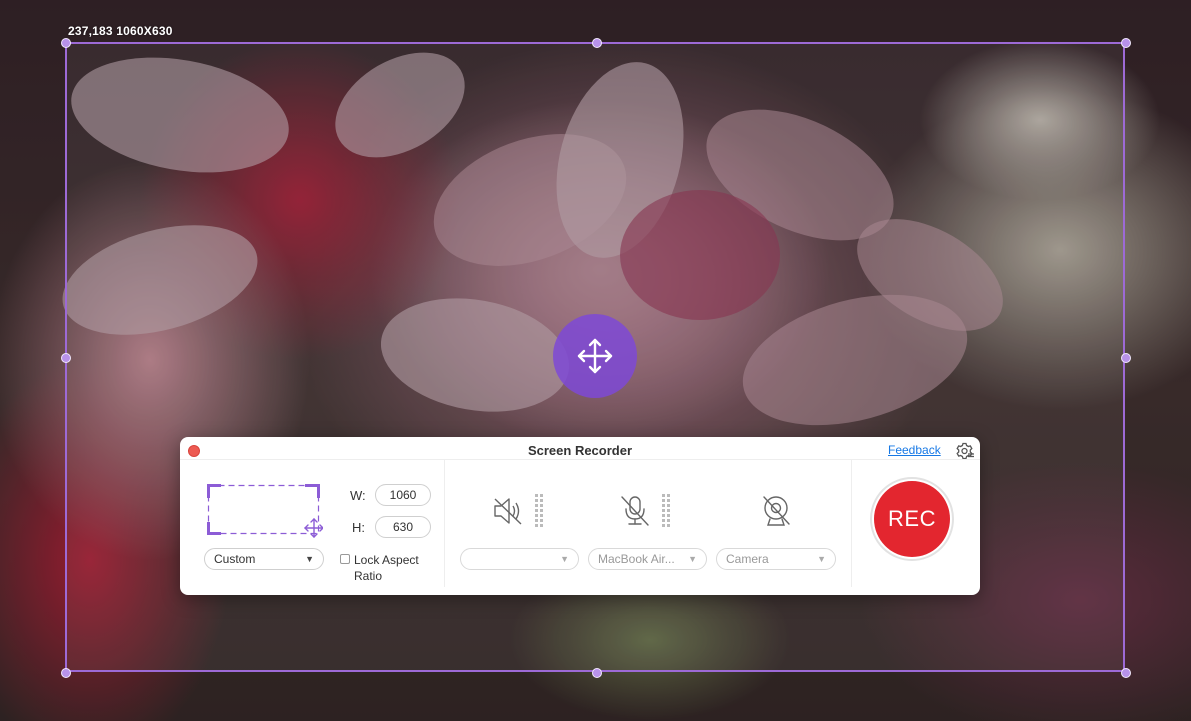  What do you see at coordinates (508, 511) in the screenshot?
I see `speaker-muted-icon` at bounding box center [508, 511].